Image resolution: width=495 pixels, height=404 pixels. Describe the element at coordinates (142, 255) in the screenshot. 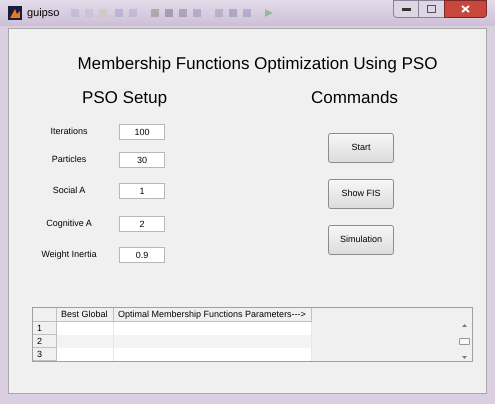

I see `input-field: 0.9` at that location.